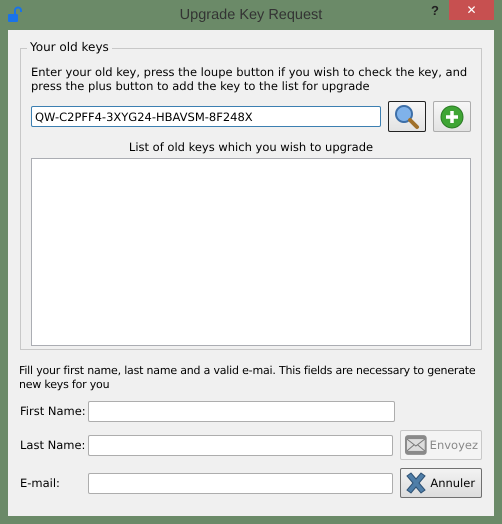 This screenshot has width=502, height=524. What do you see at coordinates (53, 445) in the screenshot?
I see `field-label: Last Name:` at bounding box center [53, 445].